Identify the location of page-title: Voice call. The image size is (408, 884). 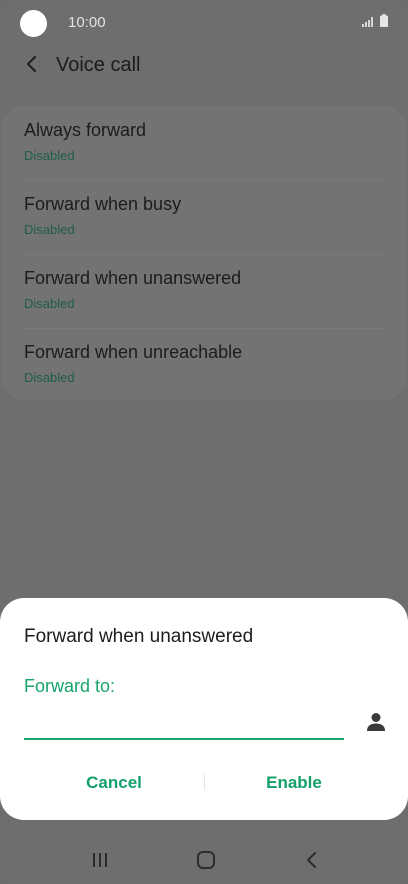
(98, 65).